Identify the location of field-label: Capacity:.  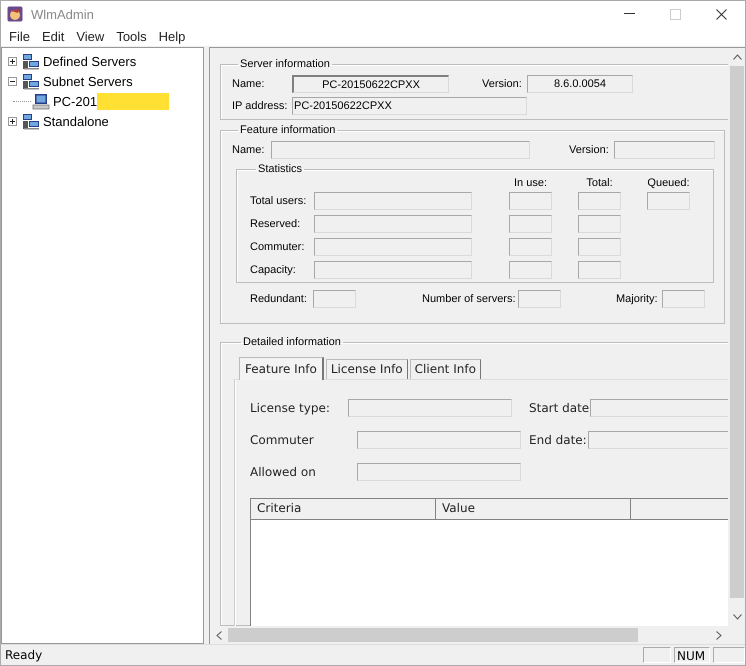
(273, 270).